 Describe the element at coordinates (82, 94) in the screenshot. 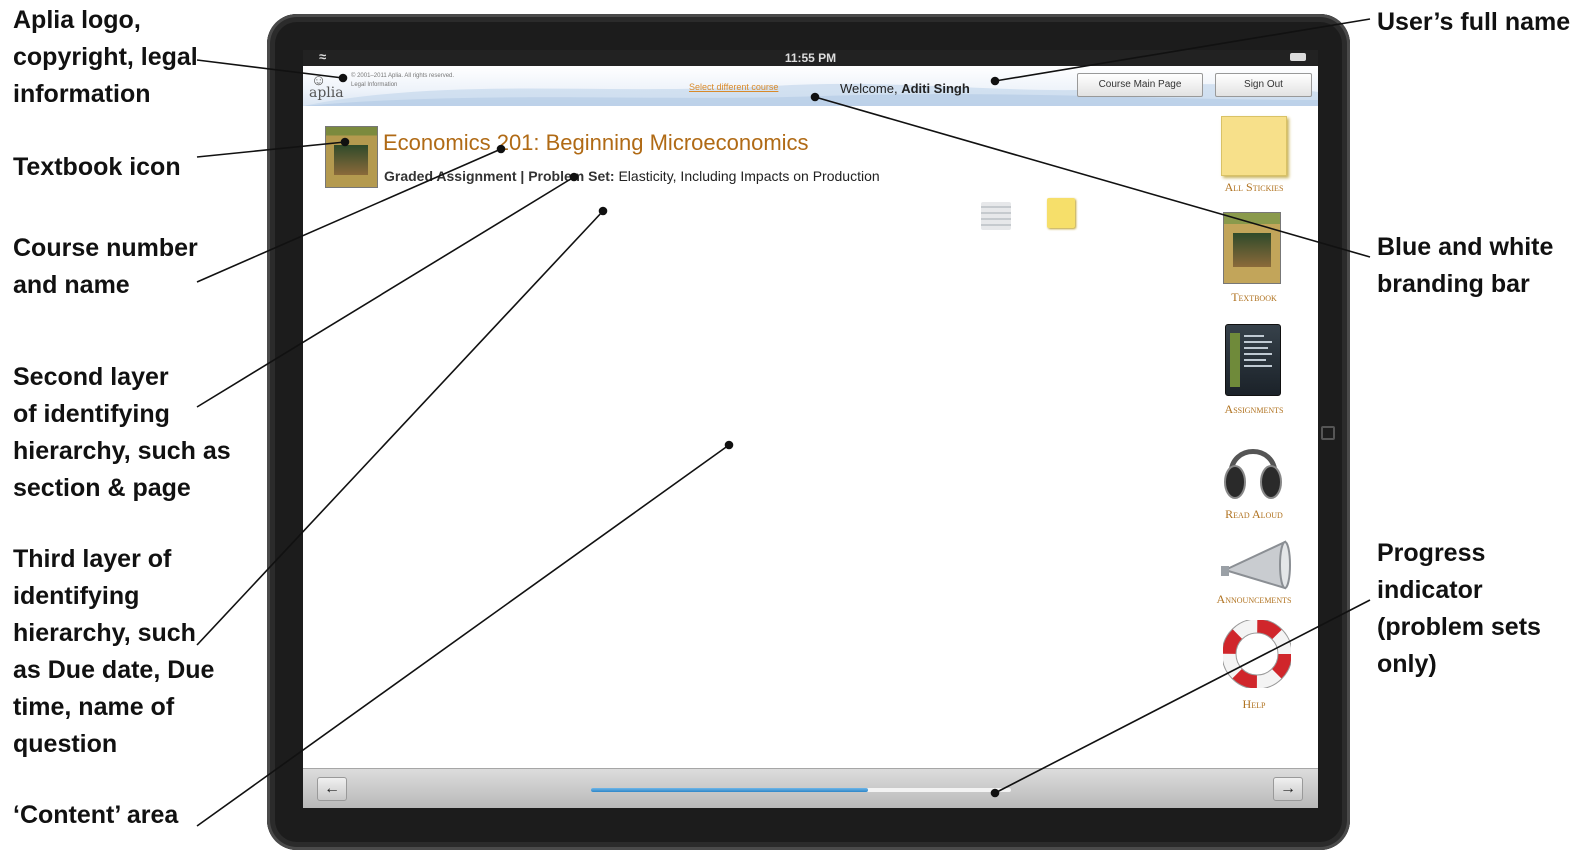

I see `annotation-line: information` at that location.